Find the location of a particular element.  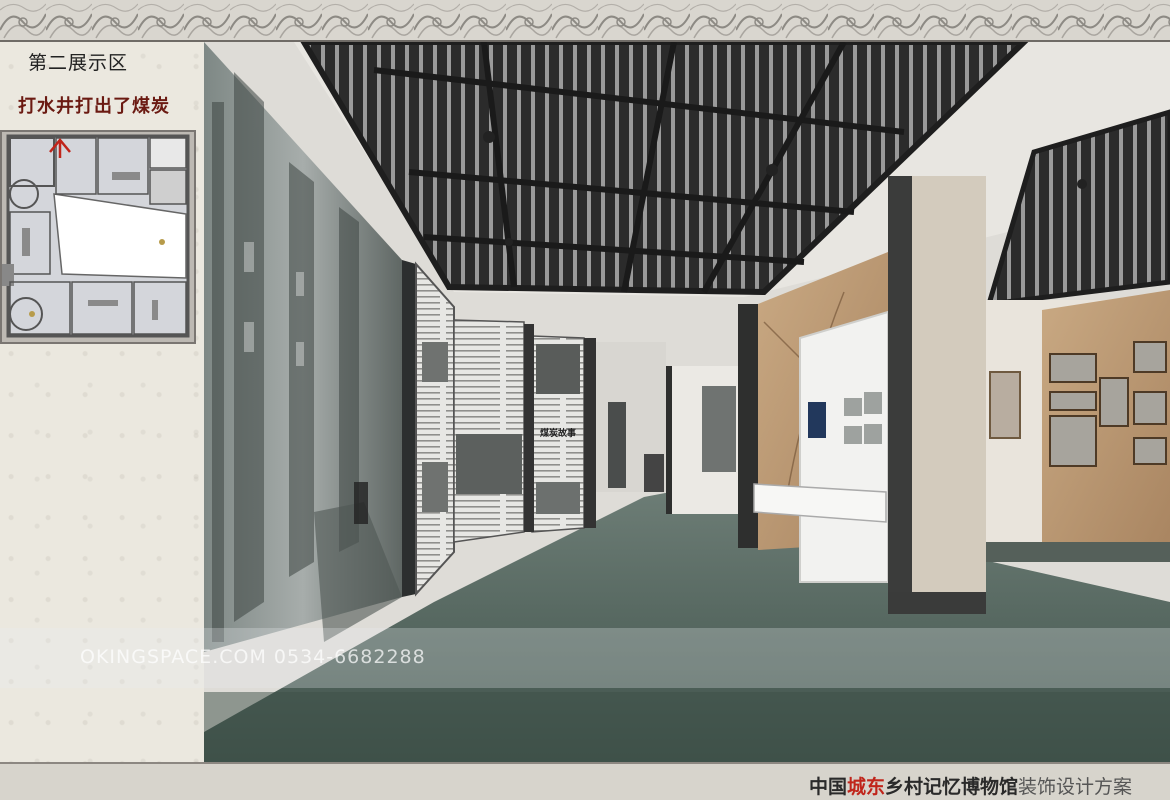

decorative-top-border is located at coordinates (585, 21).